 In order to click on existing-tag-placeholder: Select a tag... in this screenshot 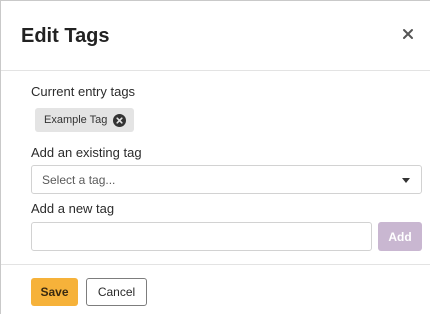, I will do `click(79, 180)`.